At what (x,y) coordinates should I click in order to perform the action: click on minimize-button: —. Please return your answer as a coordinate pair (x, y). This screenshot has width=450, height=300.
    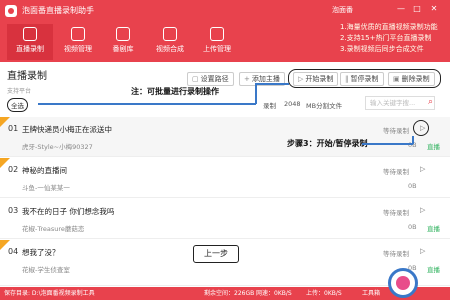
    Looking at the image, I should click on (401, 9).